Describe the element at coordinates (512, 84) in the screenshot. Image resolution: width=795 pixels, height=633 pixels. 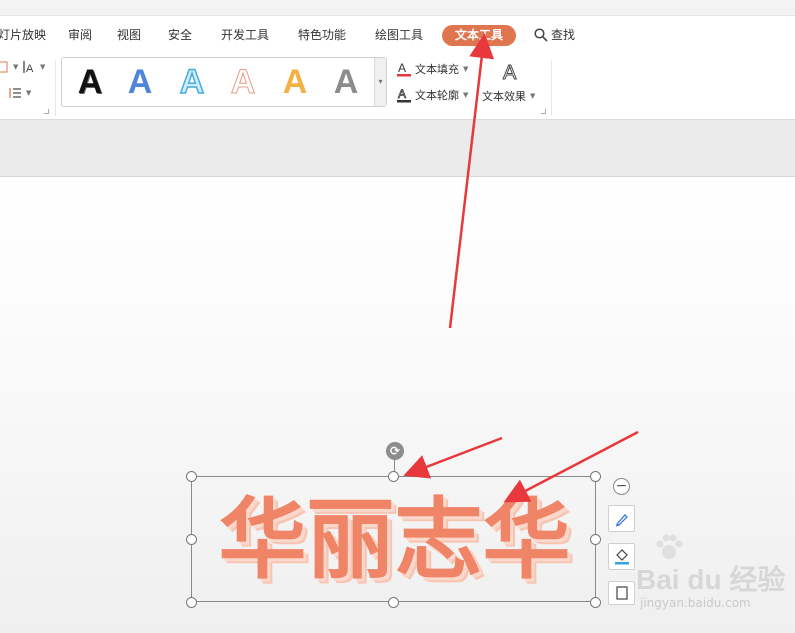
I see `text-effects-button: A 文本效果 ▼` at that location.